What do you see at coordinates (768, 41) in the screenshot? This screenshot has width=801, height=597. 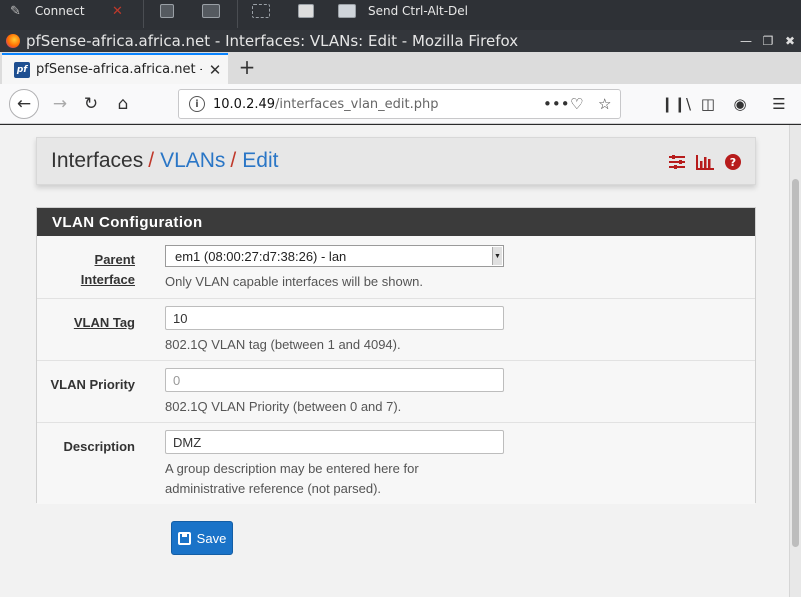 I see `restore-icon: ❐` at bounding box center [768, 41].